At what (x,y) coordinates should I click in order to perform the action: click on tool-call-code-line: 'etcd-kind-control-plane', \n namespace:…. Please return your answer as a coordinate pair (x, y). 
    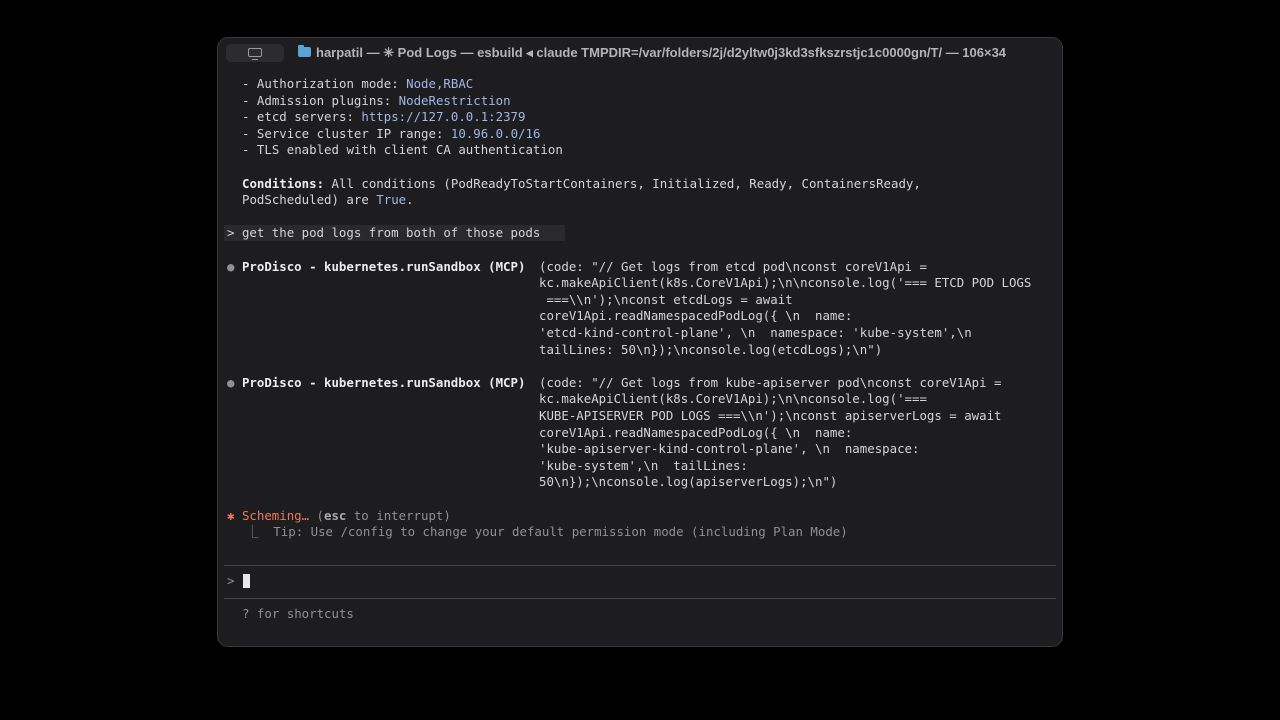
    Looking at the image, I should click on (755, 332).